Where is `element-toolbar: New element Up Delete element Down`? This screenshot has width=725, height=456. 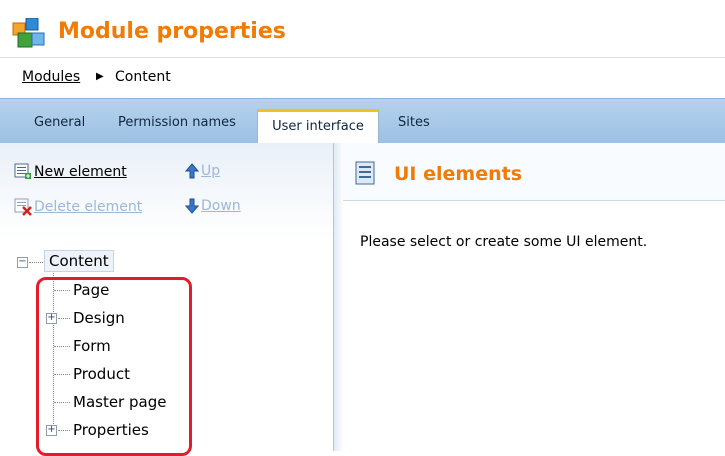
element-toolbar: New element Up Delete element Down is located at coordinates (166, 190).